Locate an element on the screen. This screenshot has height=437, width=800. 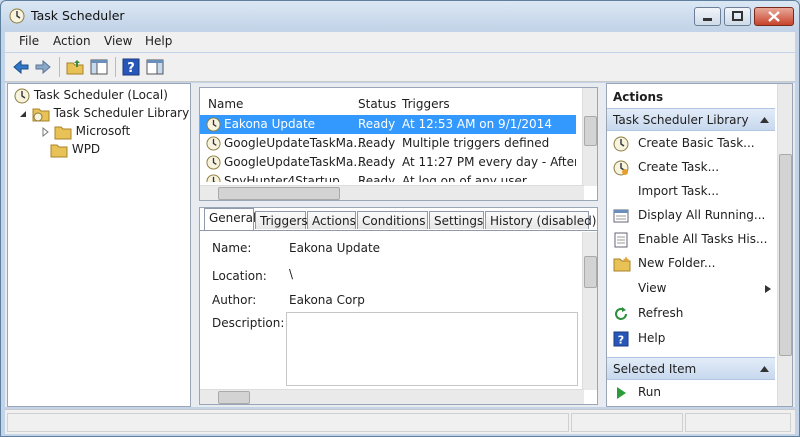
menu-help: Help is located at coordinates (158, 41).